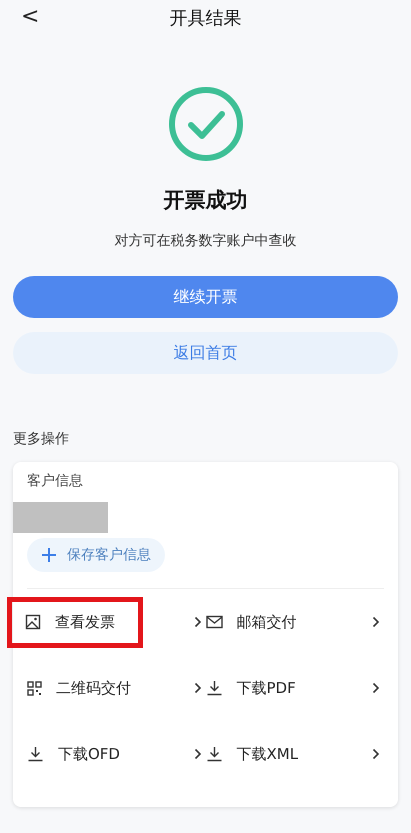 Image resolution: width=411 pixels, height=833 pixels. What do you see at coordinates (205, 241) in the screenshot?
I see `result-subtitle: 对方可在税务数字账户中查收` at bounding box center [205, 241].